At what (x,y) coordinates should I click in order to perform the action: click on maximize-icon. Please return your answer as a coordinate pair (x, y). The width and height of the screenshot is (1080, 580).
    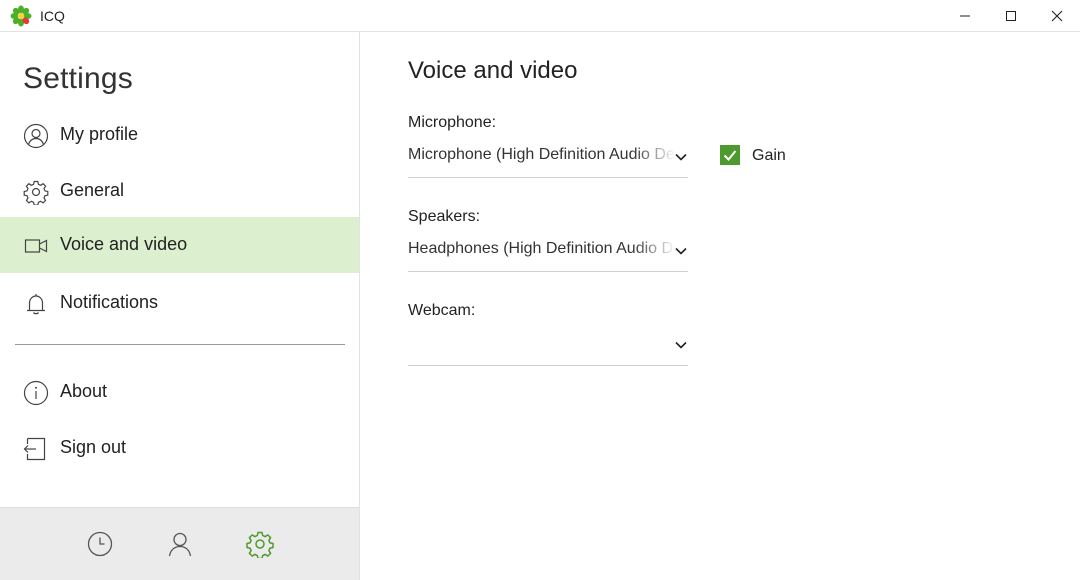
    Looking at the image, I should click on (1011, 16).